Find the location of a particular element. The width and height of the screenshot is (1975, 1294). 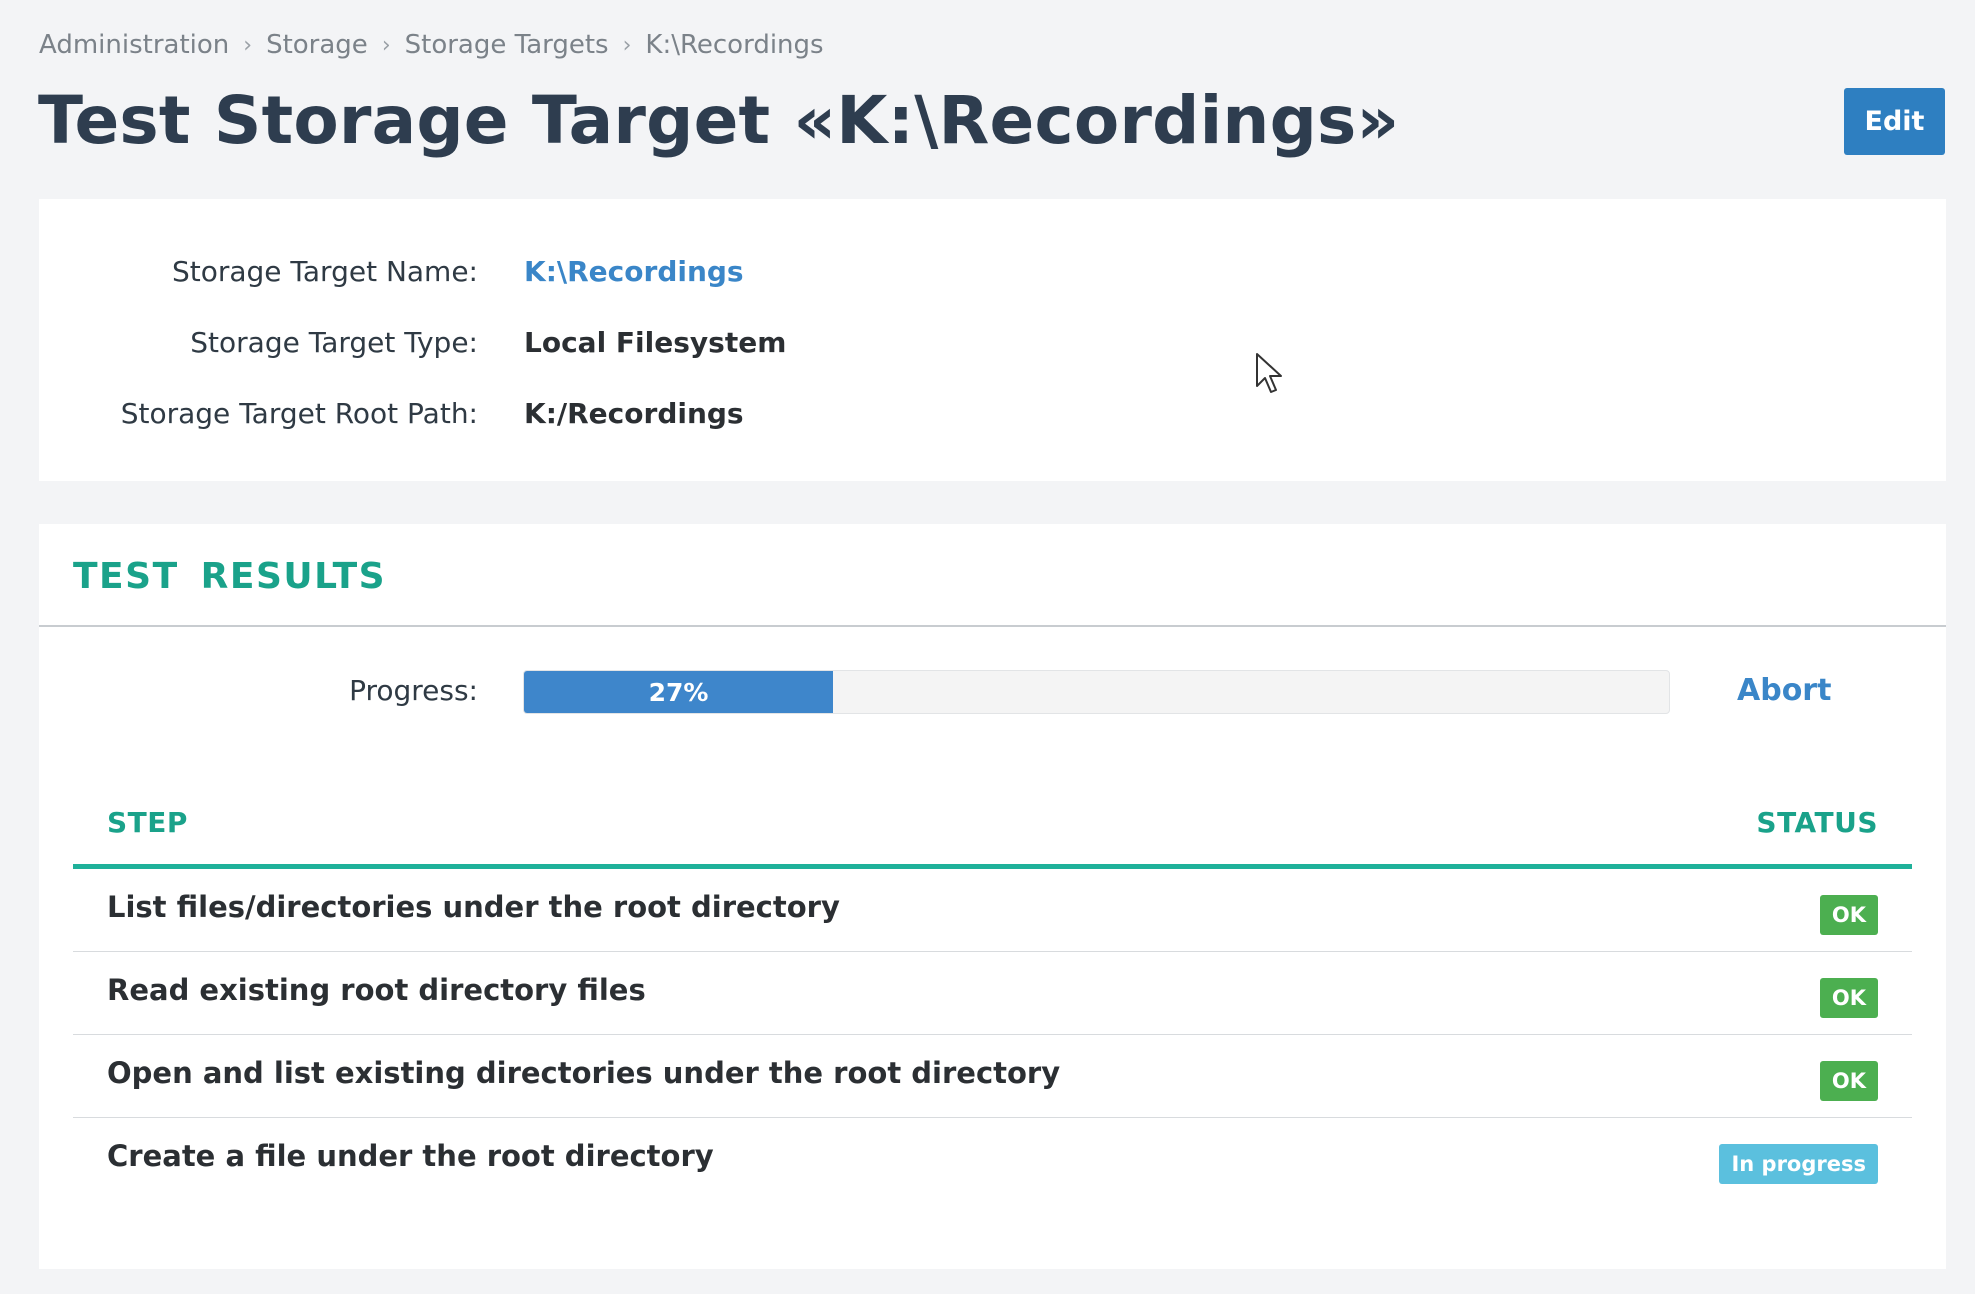

table-row: Read existing root directory files OK is located at coordinates (992, 993).